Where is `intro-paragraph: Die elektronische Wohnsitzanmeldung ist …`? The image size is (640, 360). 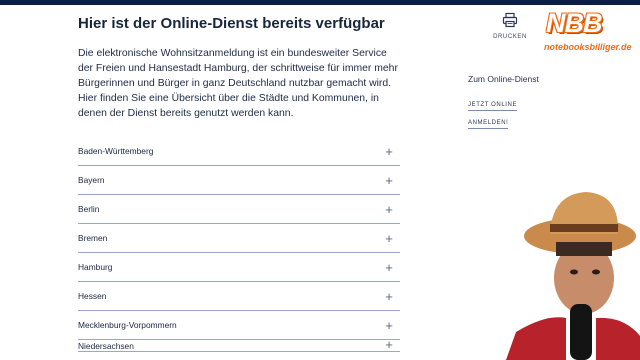
intro-paragraph: Die elektronische Wohnsitzanmeldung ist … is located at coordinates (238, 83).